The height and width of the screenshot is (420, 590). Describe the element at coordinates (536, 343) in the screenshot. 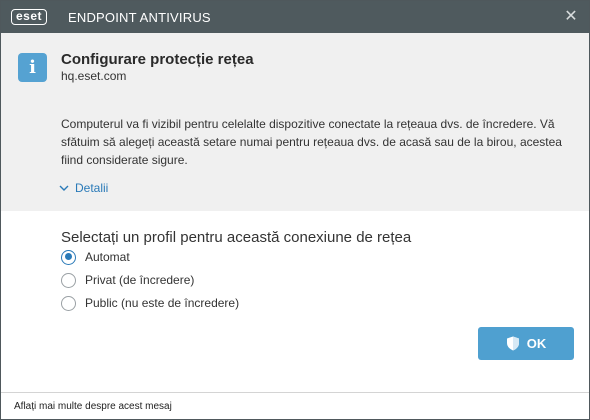

I see `ok-label: OK` at that location.